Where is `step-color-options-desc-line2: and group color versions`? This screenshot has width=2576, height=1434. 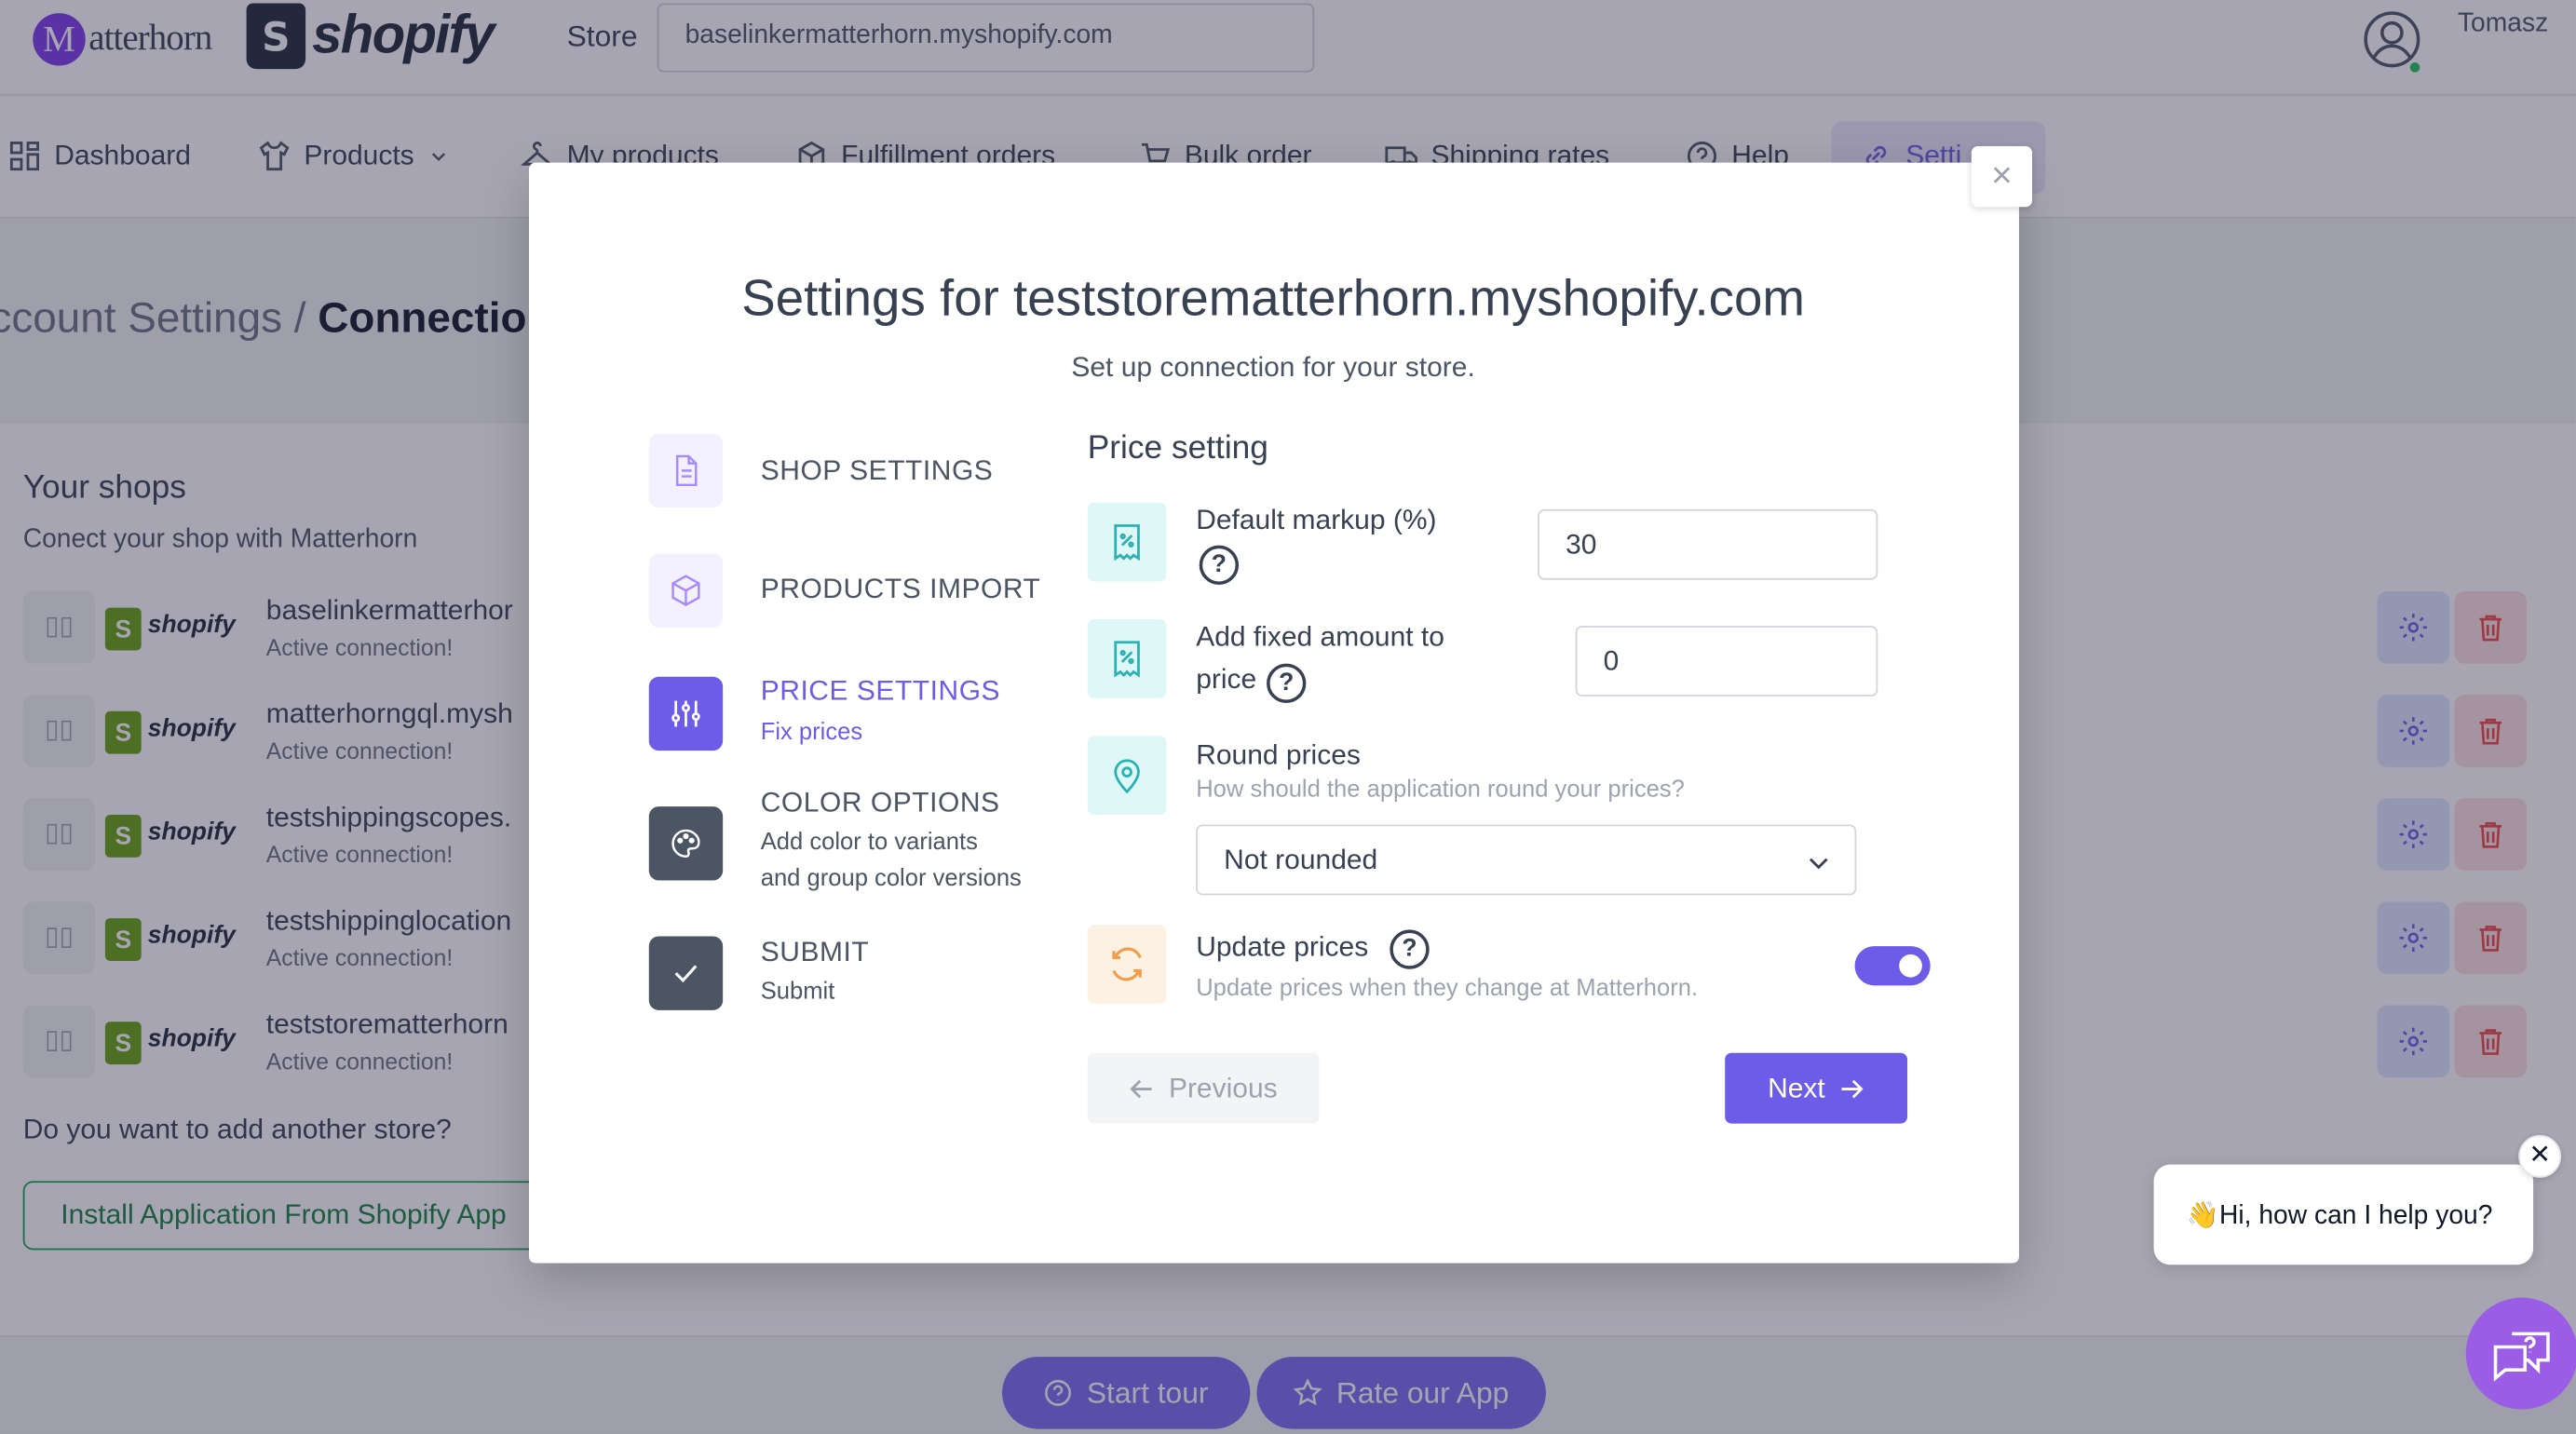 step-color-options-desc-line2: and group color versions is located at coordinates (891, 879).